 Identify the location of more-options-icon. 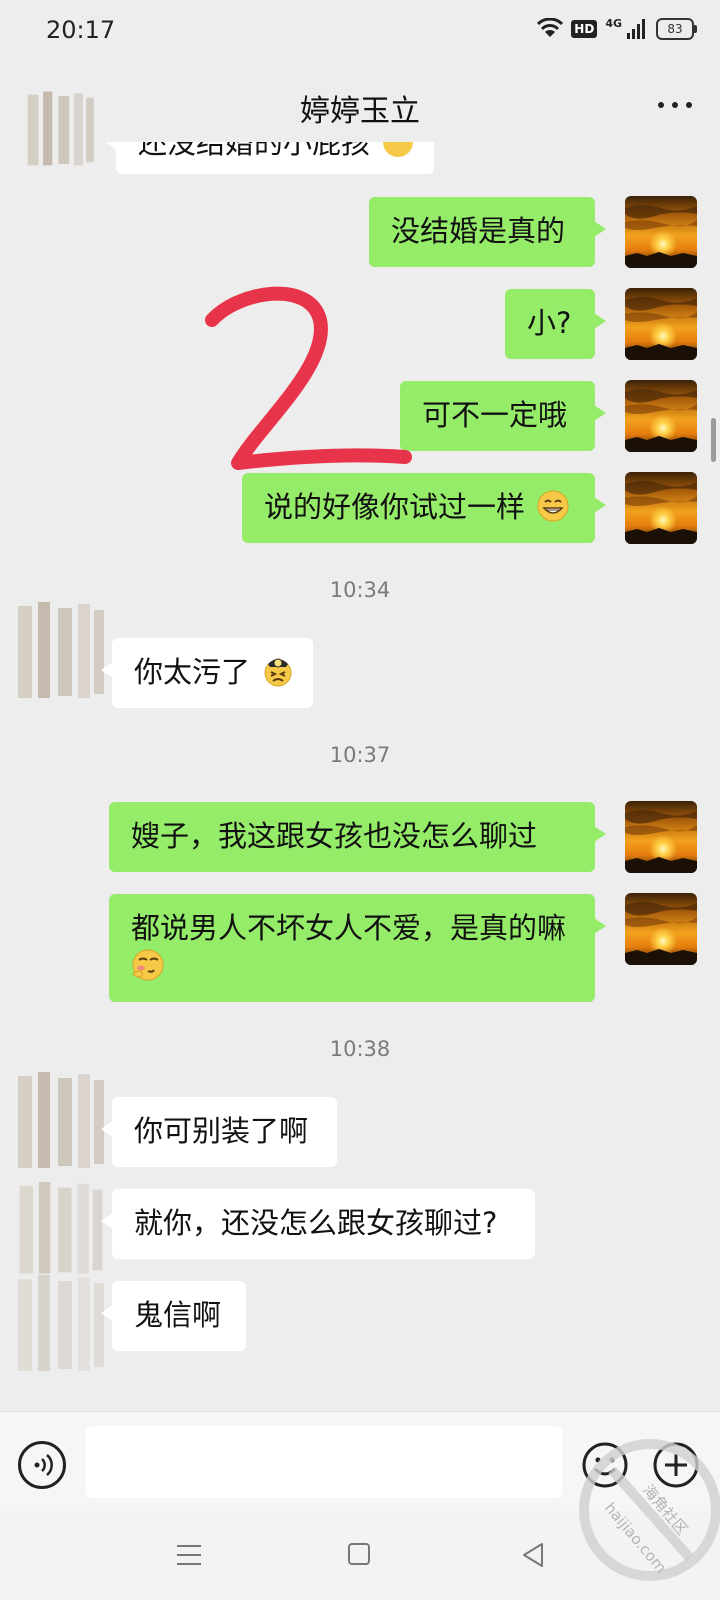
(675, 105).